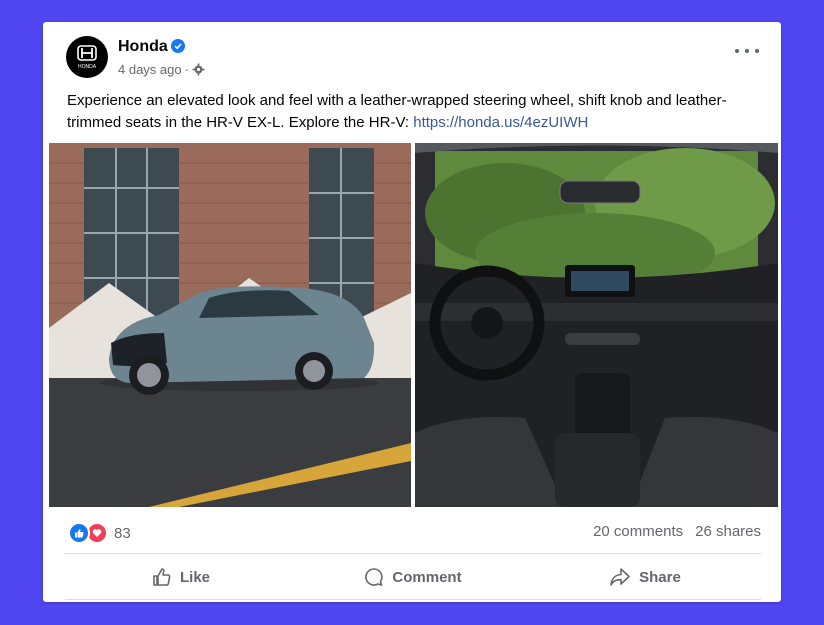  I want to click on comment-button: Comment, so click(413, 577).